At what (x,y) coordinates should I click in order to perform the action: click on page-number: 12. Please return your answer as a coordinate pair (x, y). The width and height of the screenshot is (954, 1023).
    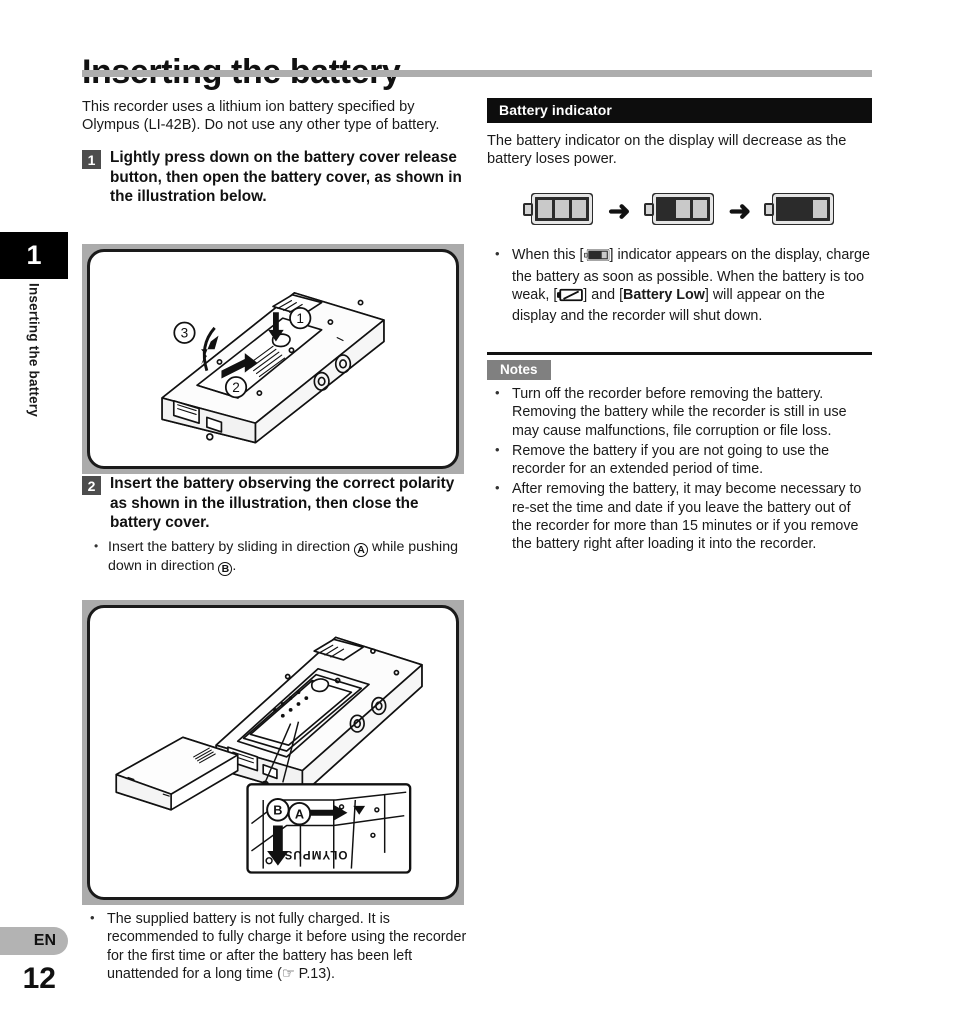
    Looking at the image, I should click on (34, 980).